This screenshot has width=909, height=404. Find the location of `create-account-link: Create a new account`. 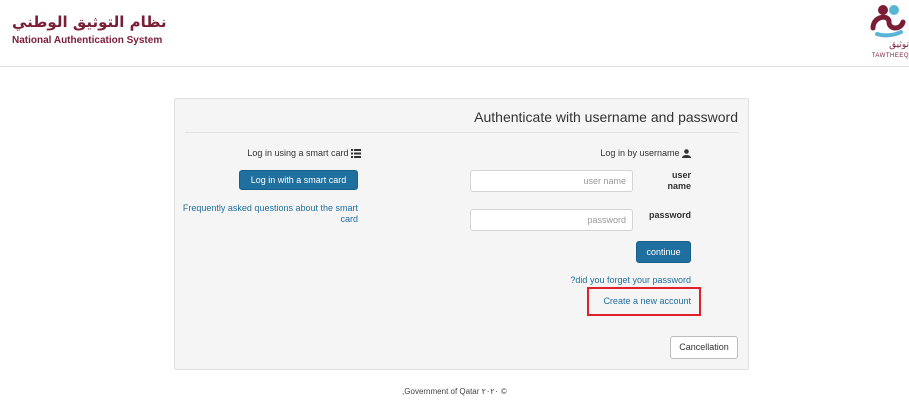

create-account-link: Create a new account is located at coordinates (647, 301).